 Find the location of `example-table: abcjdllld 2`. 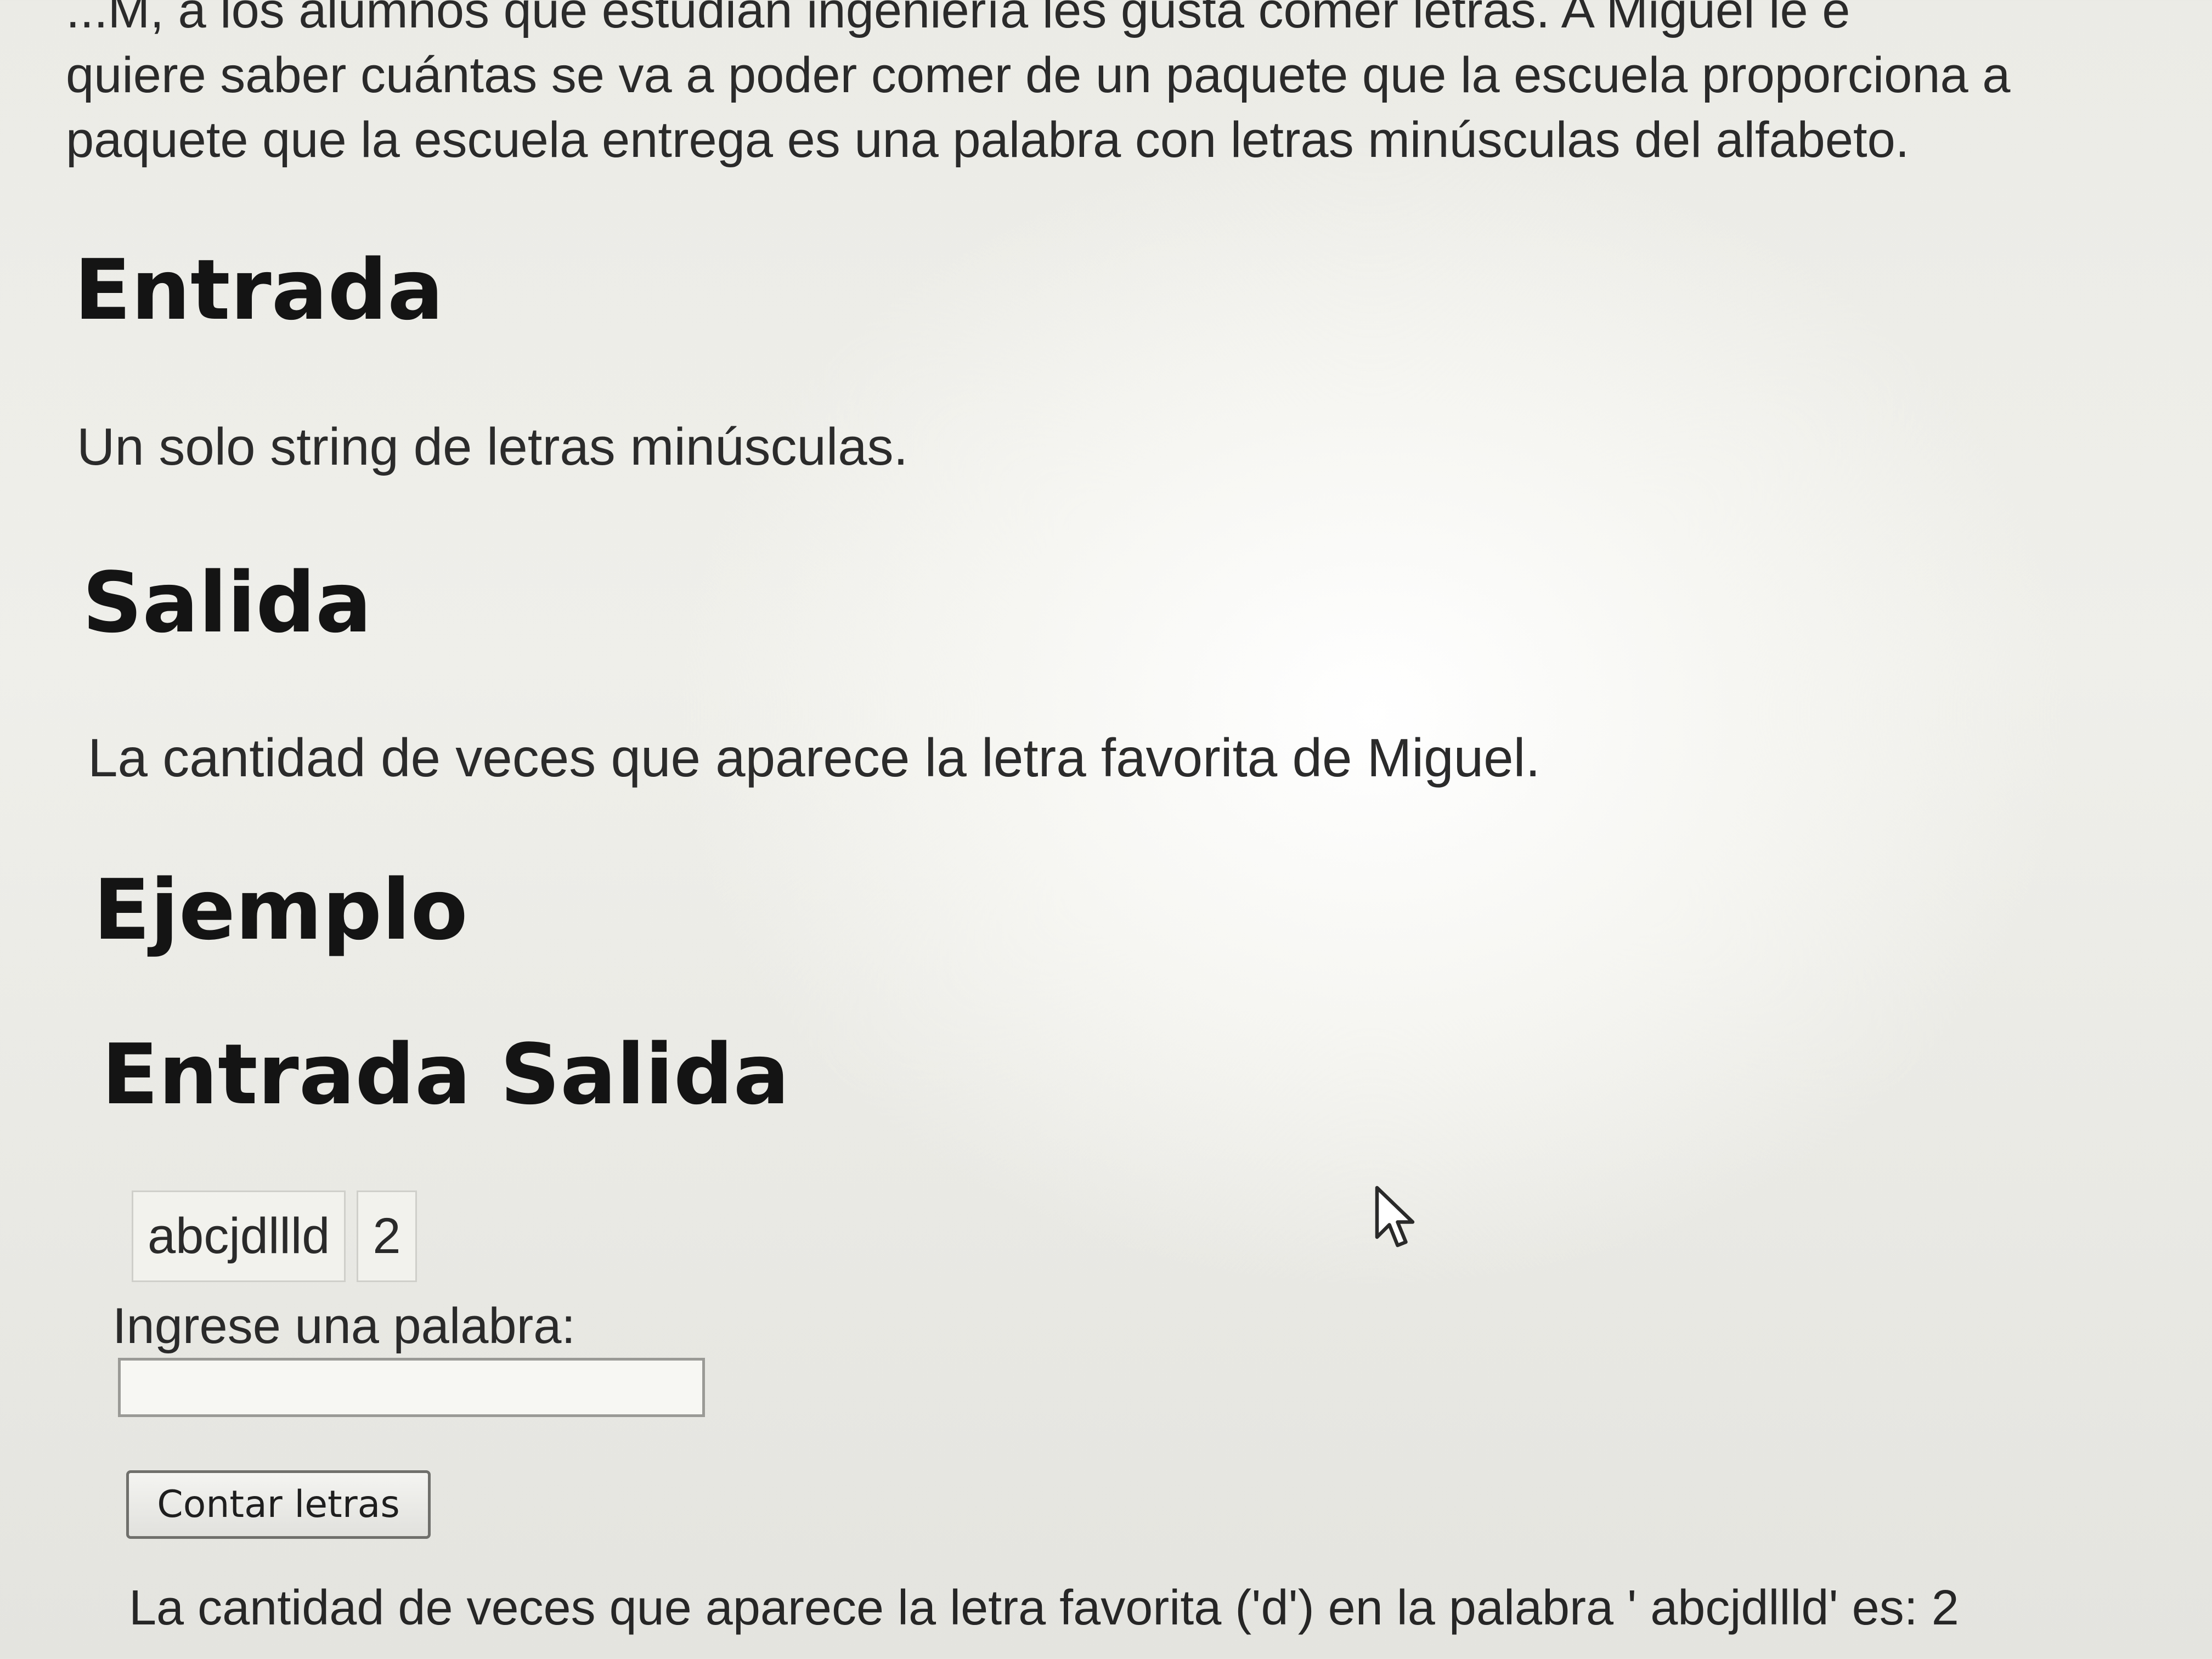

example-table: abcjdllld 2 is located at coordinates (274, 1236).